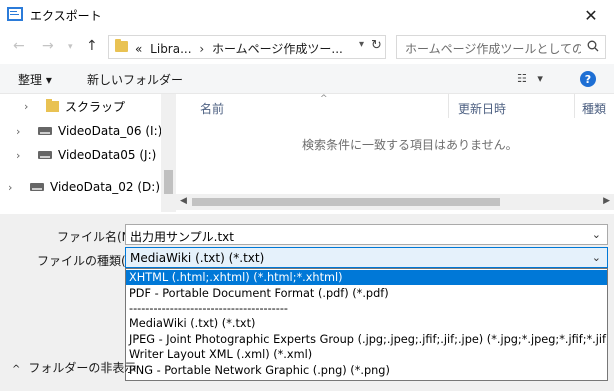 The image size is (614, 391). What do you see at coordinates (530, 78) in the screenshot?
I see `view-options-icon: ☷ ▾` at bounding box center [530, 78].